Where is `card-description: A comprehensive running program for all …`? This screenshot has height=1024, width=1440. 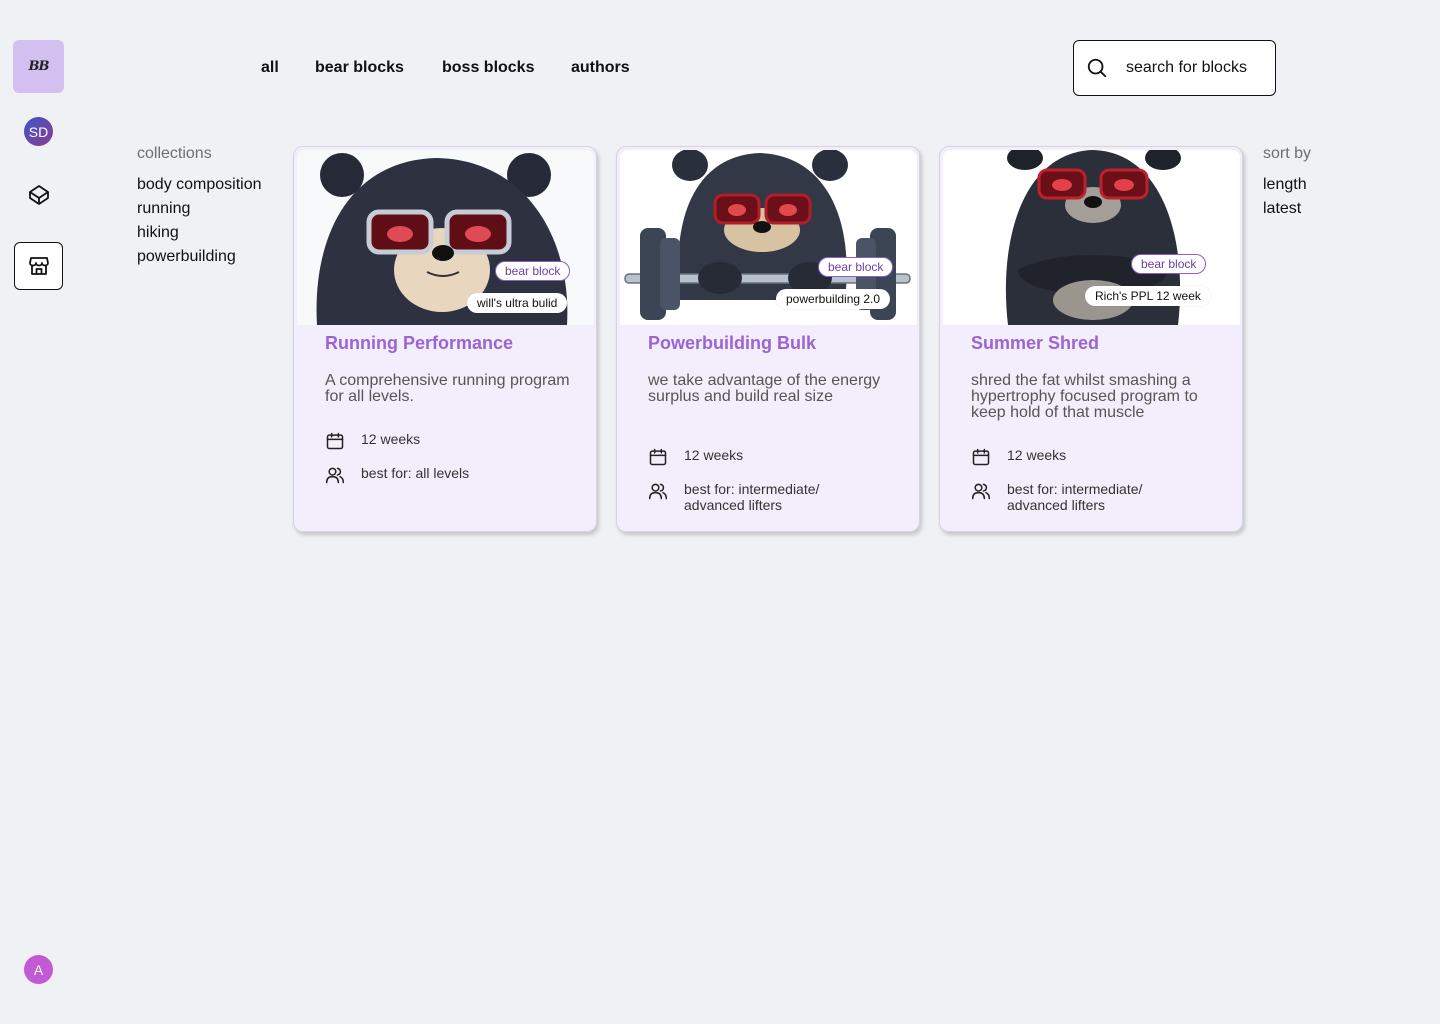 card-description: A comprehensive running program for all … is located at coordinates (447, 388).